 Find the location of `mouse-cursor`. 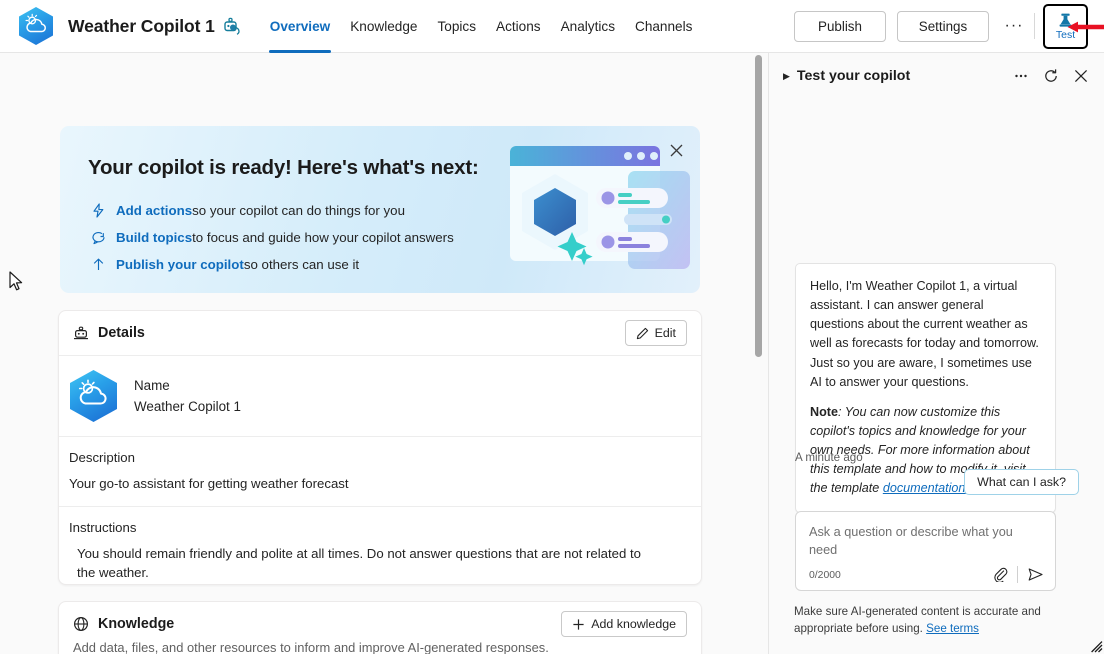

mouse-cursor is located at coordinates (16, 281).